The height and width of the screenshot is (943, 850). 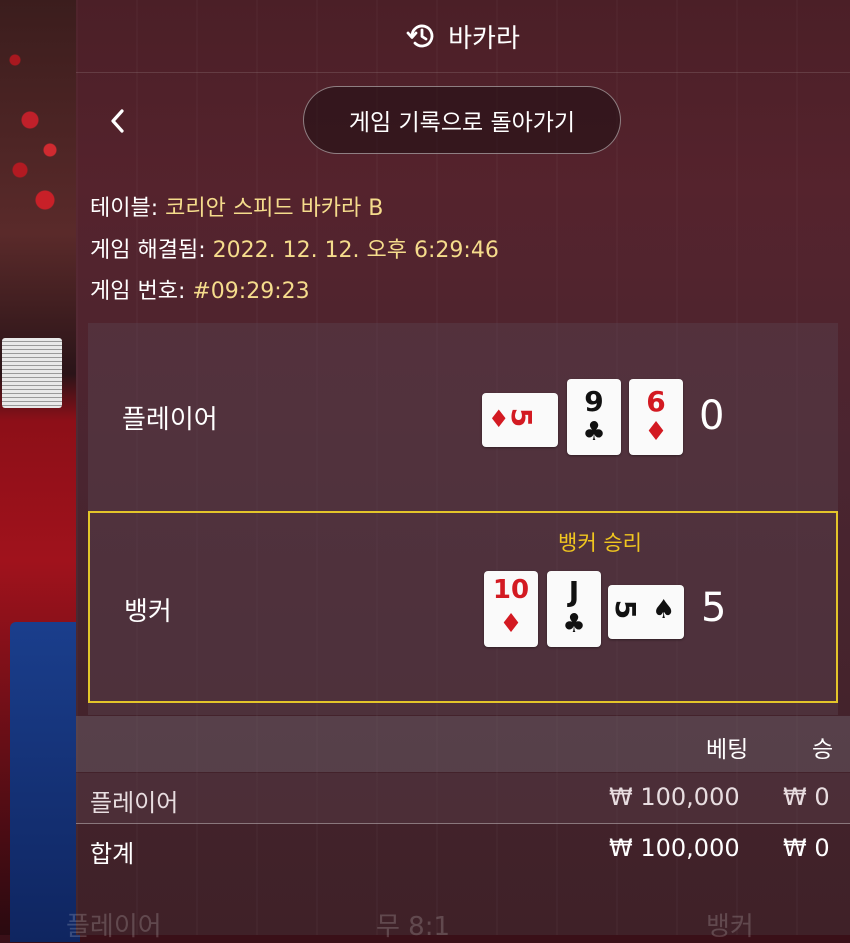 What do you see at coordinates (251, 291) in the screenshot?
I see `game-number-value: #09:29:23` at bounding box center [251, 291].